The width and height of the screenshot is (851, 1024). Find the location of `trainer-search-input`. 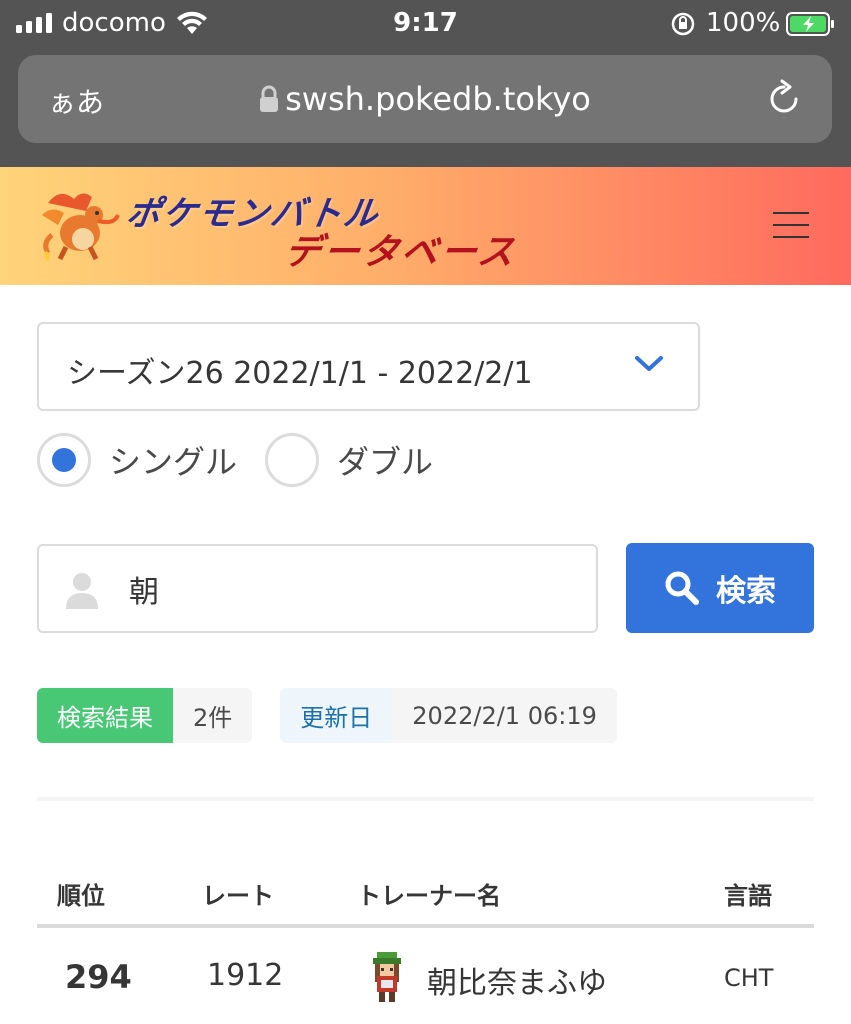

trainer-search-input is located at coordinates (349, 589).